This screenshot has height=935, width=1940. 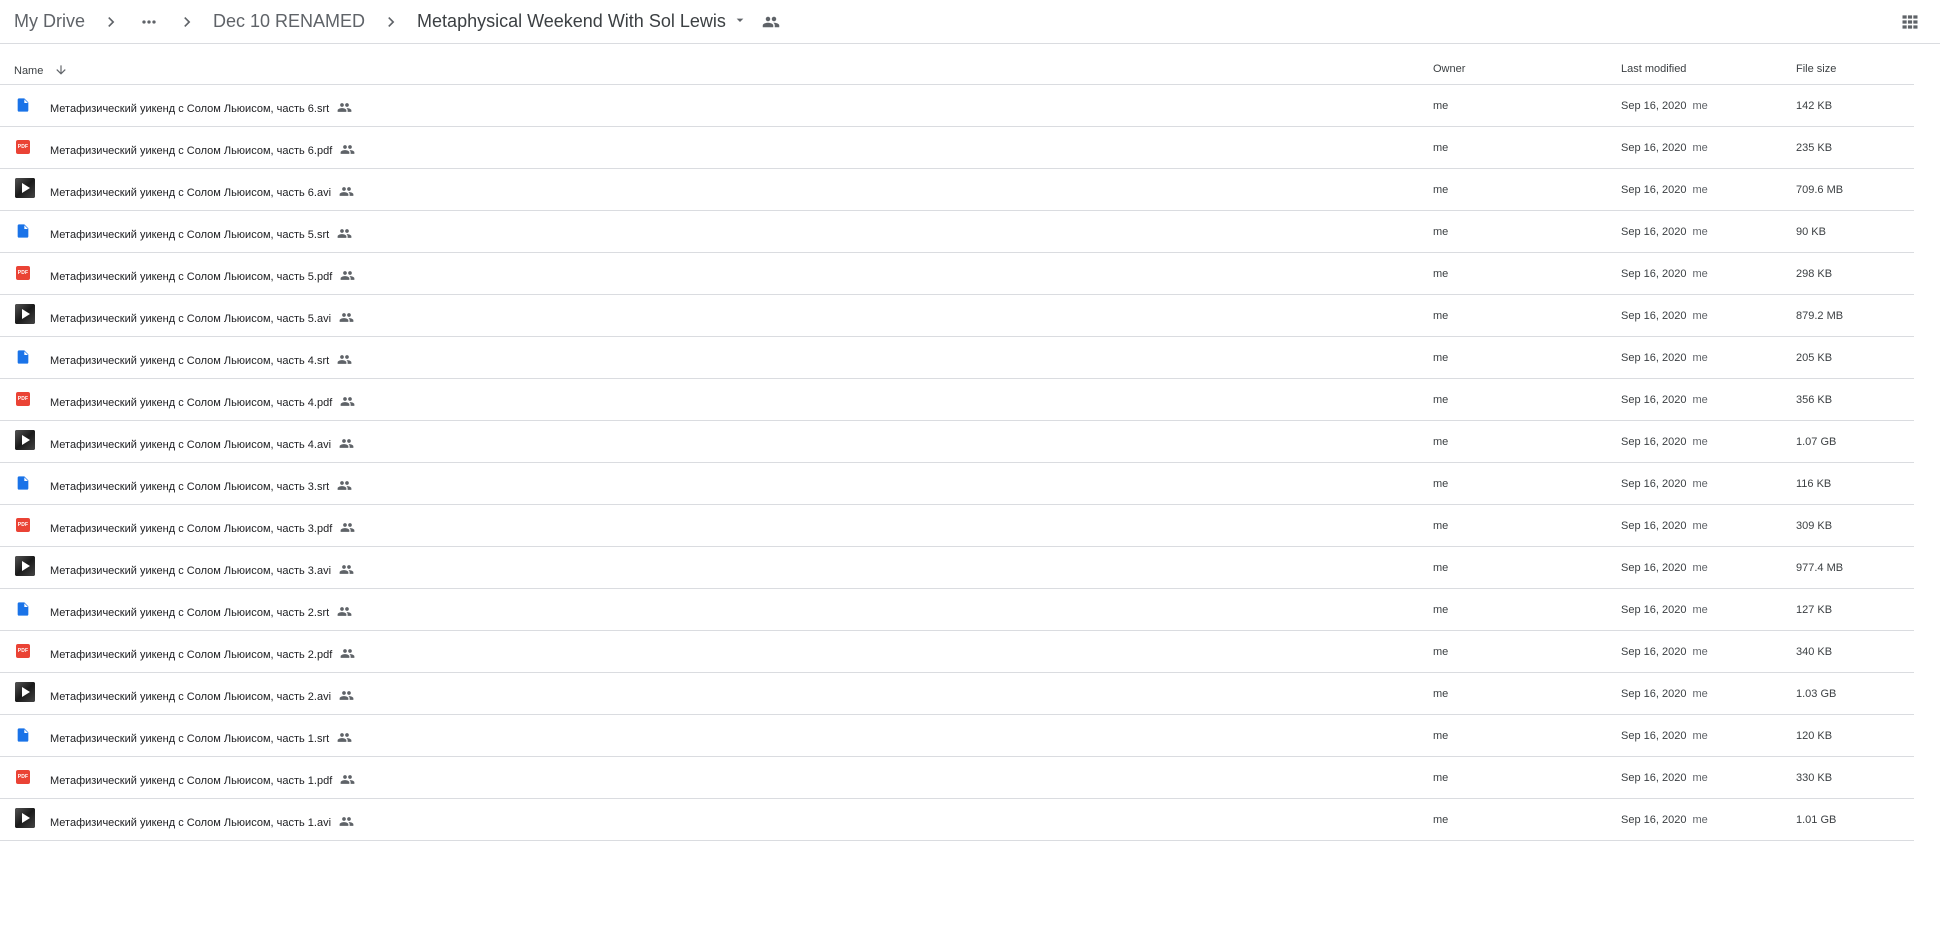 What do you see at coordinates (25, 693) in the screenshot?
I see `video-thumbnail-icon` at bounding box center [25, 693].